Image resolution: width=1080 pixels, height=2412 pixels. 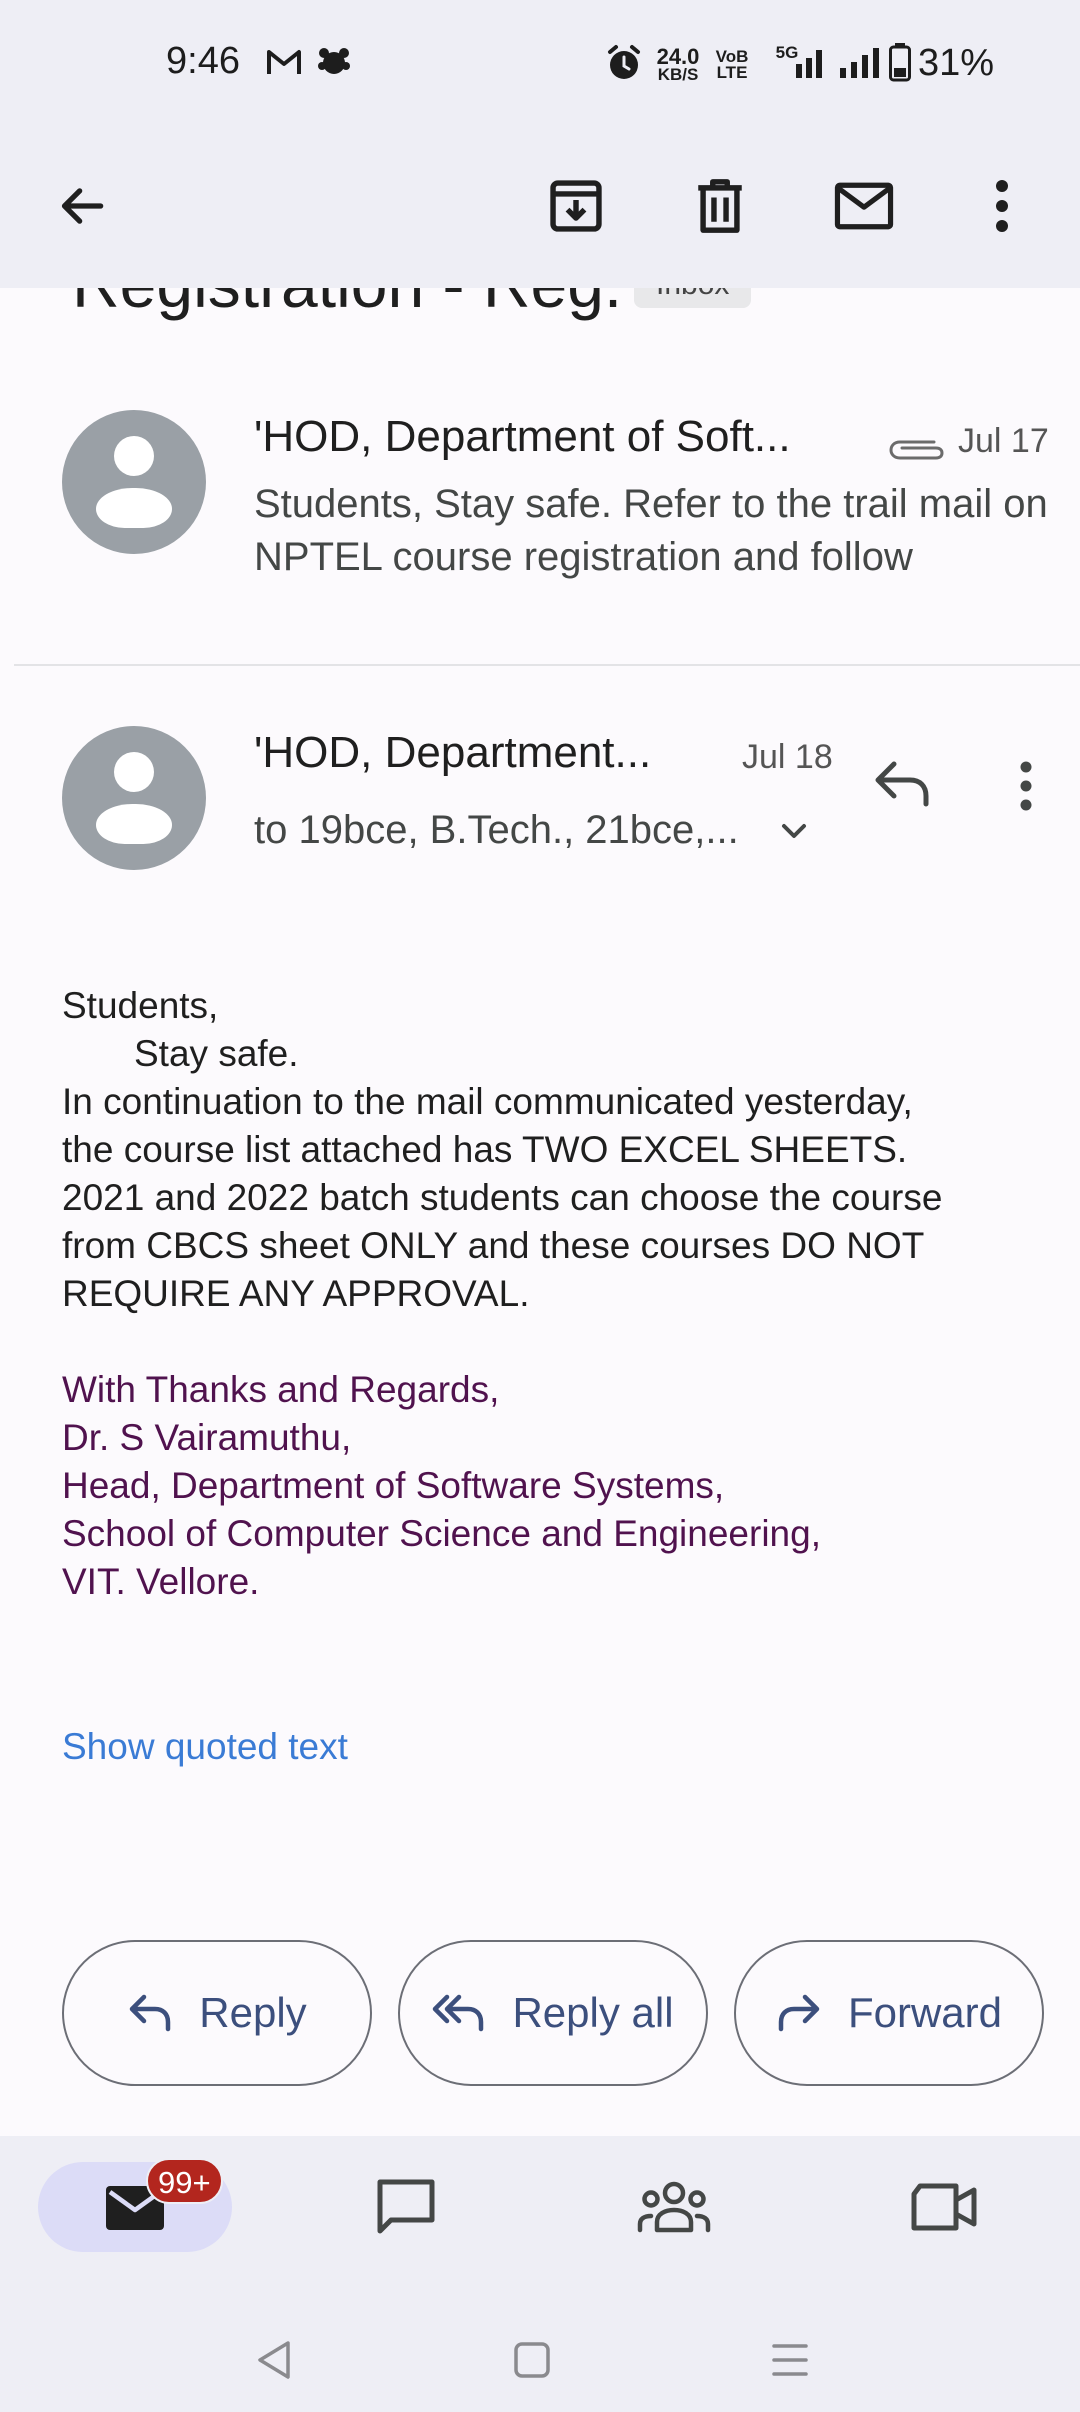 I want to click on menu-recents-icon, so click(x=790, y=2360).